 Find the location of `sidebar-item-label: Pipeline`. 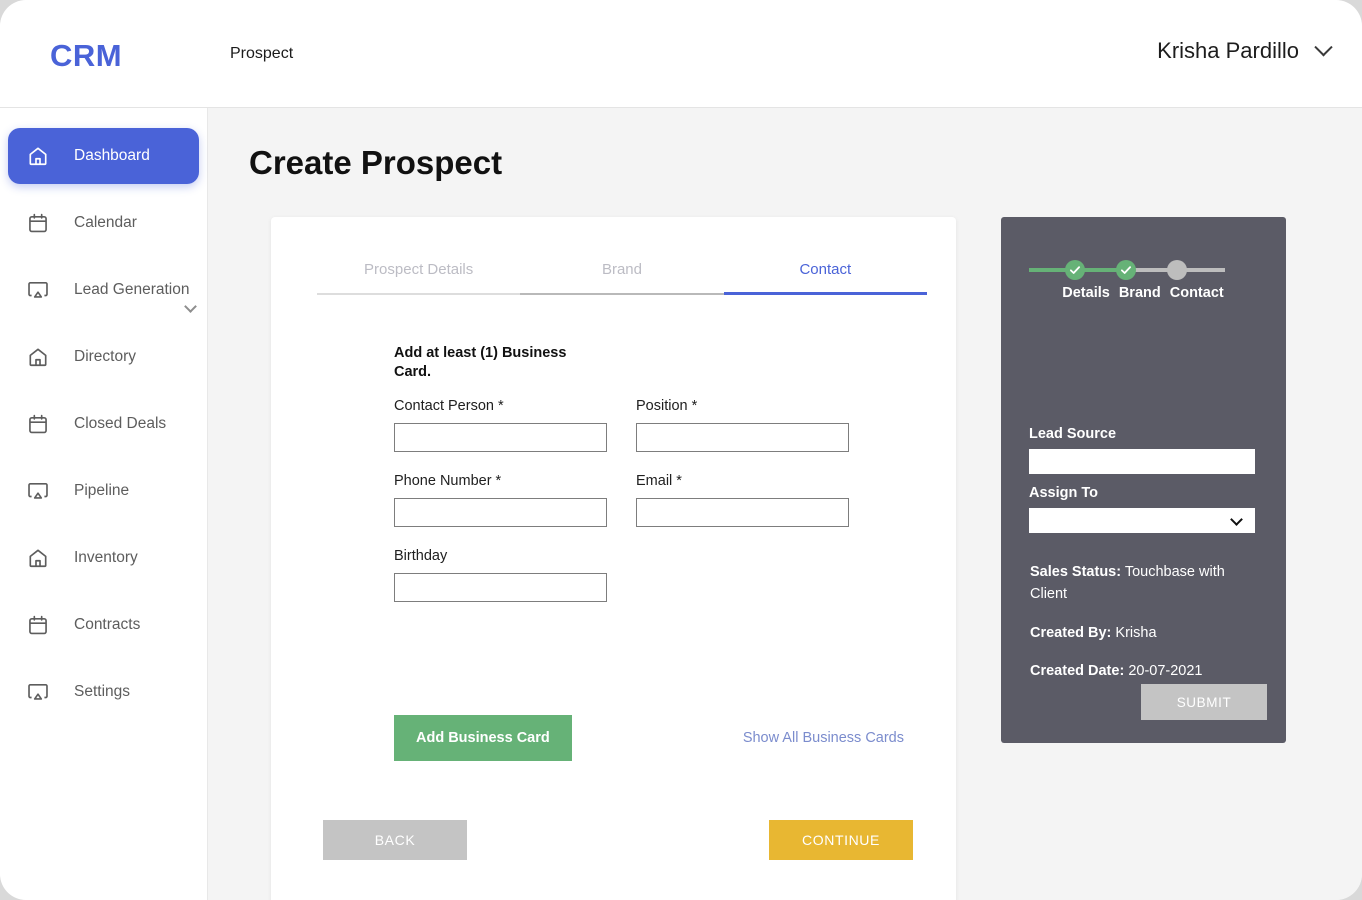

sidebar-item-label: Pipeline is located at coordinates (102, 490).